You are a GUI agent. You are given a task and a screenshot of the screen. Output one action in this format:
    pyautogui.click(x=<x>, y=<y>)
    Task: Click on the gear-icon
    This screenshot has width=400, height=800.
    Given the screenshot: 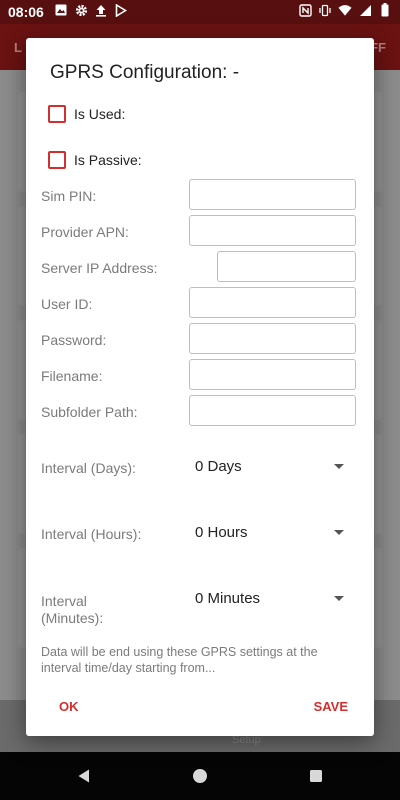 What is the action you would take?
    pyautogui.click(x=81, y=10)
    